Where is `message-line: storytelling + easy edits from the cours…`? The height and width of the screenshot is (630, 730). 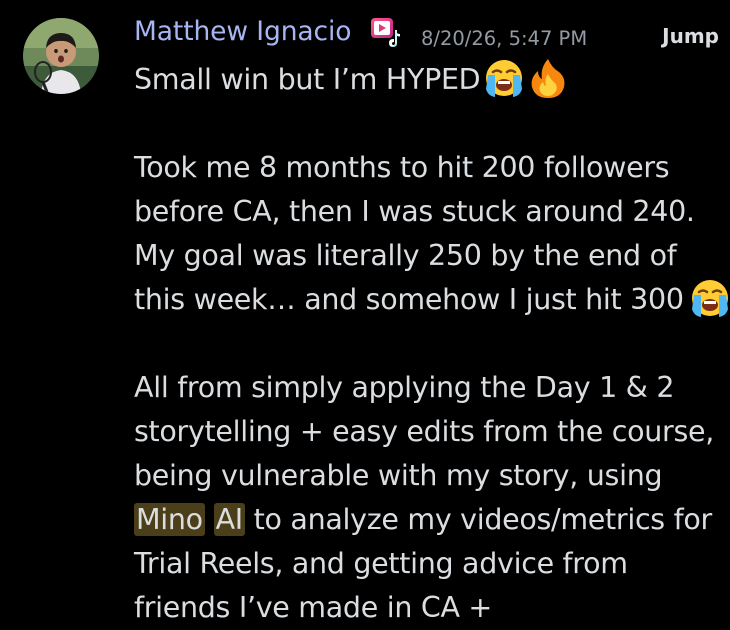 message-line: storytelling + easy edits from the cours… is located at coordinates (424, 431).